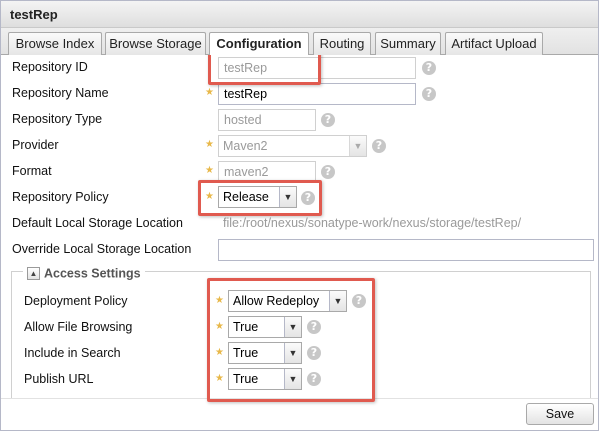  I want to click on tab-artifact-upload: Artifact Upload, so click(494, 43).